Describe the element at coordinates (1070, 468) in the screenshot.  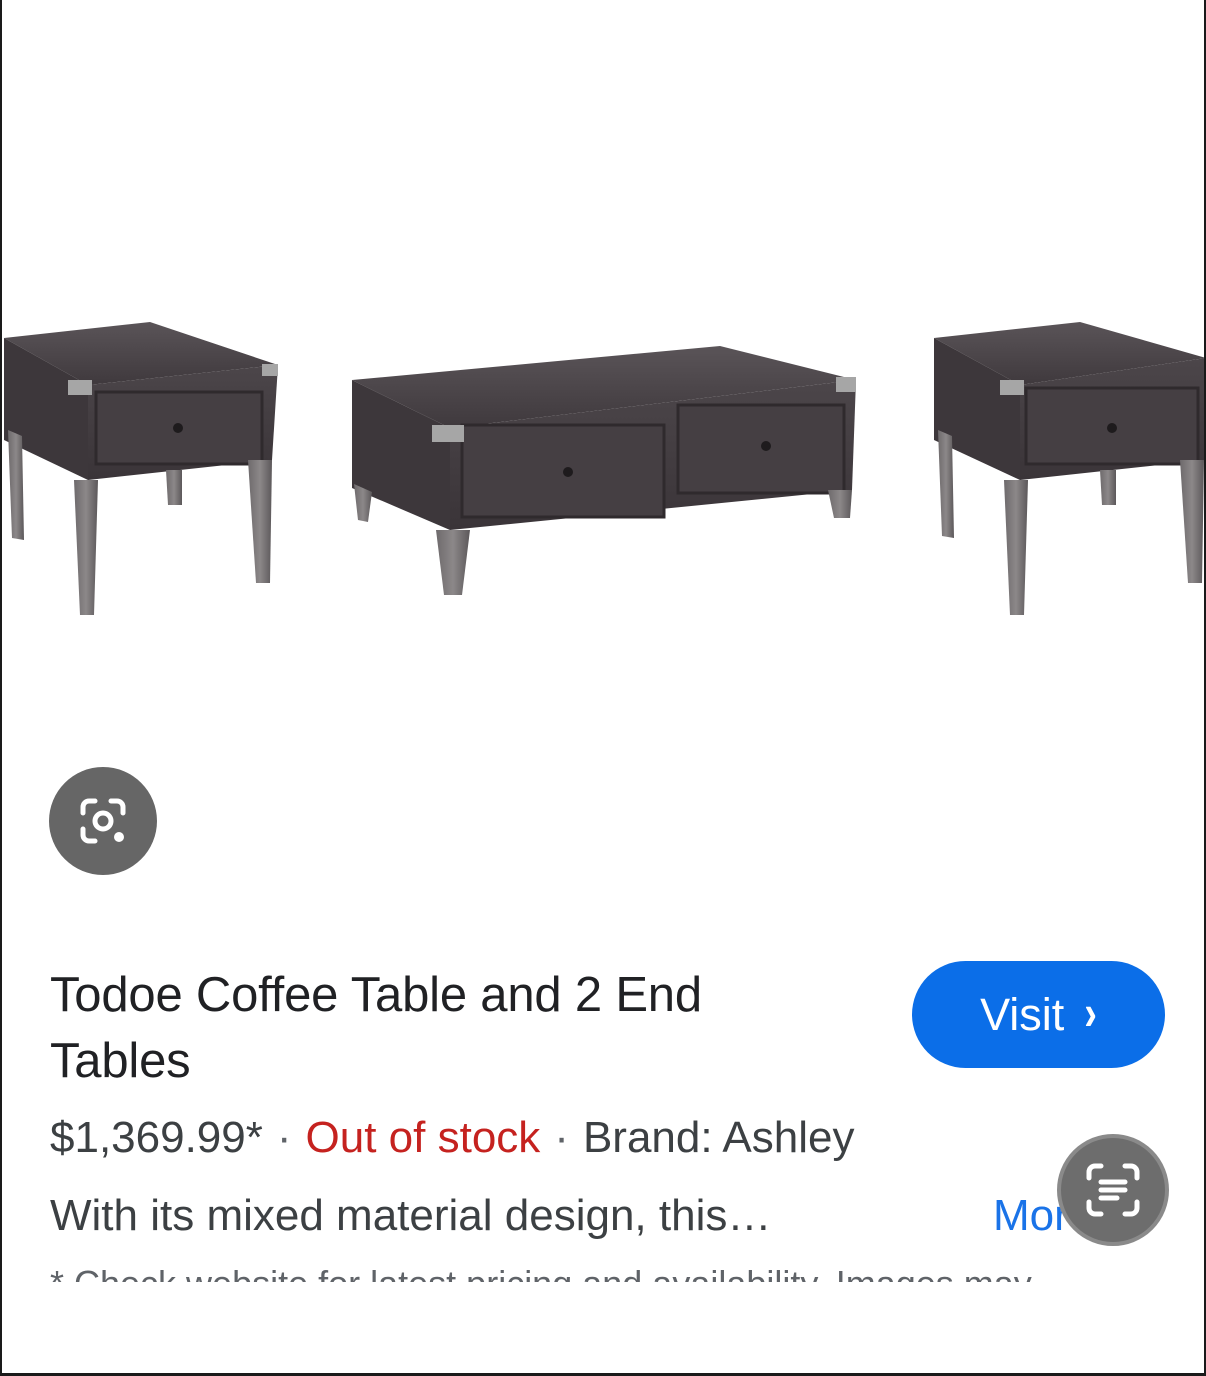
I see `right-end-table` at that location.